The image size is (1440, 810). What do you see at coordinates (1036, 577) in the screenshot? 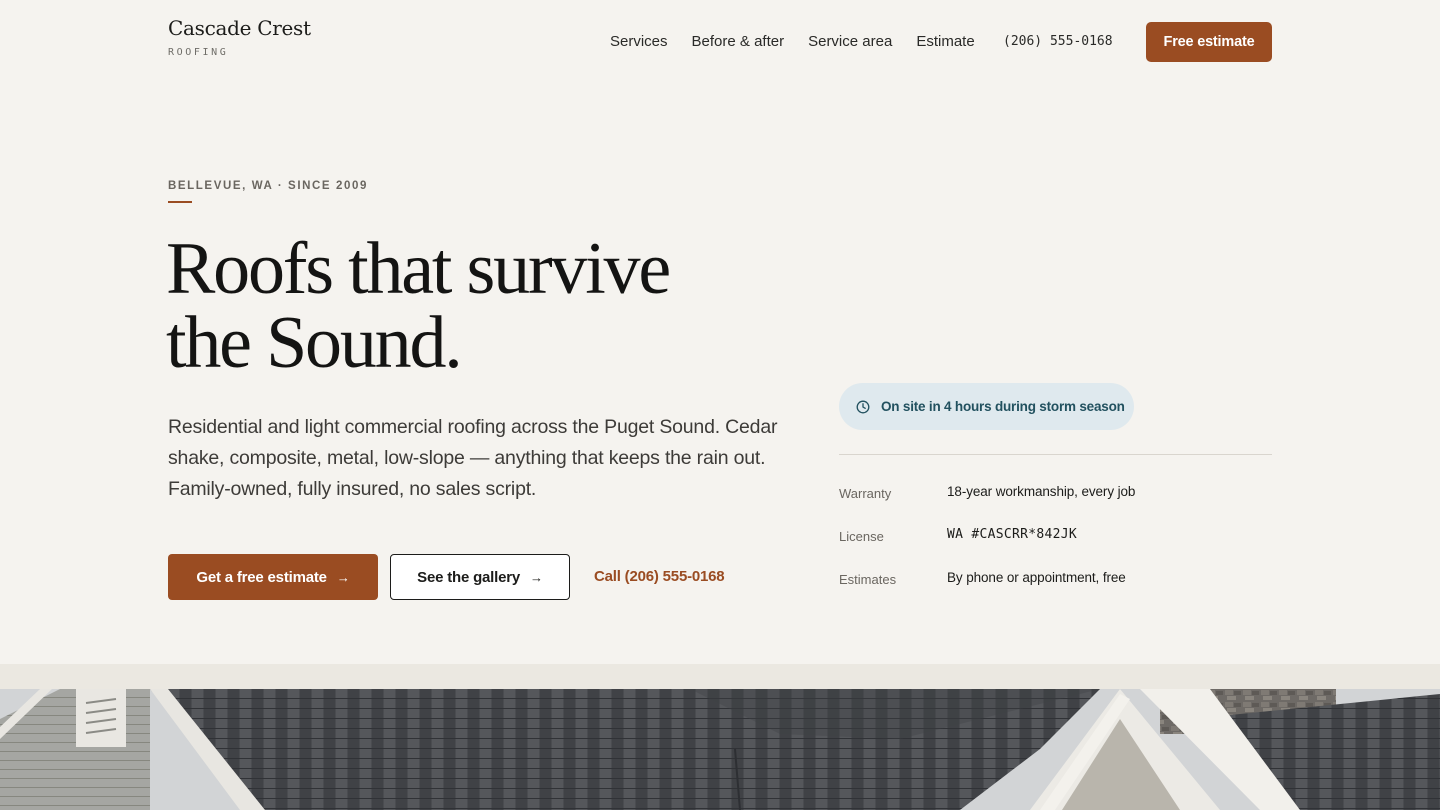
I see `fact-value: By phone or appointment, free` at bounding box center [1036, 577].